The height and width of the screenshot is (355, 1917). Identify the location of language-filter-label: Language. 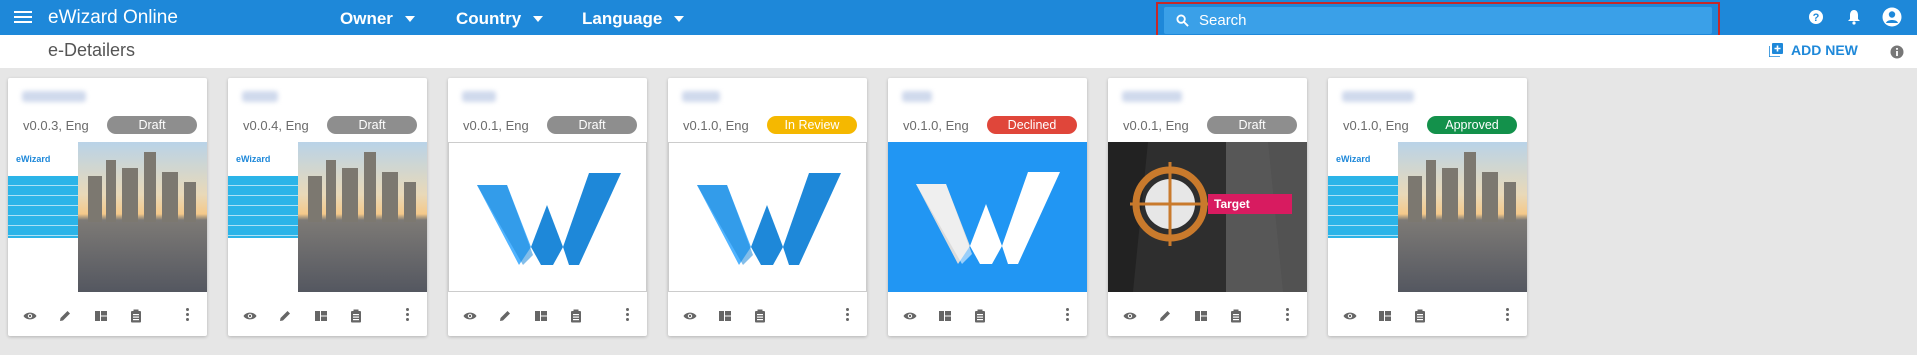
(622, 18).